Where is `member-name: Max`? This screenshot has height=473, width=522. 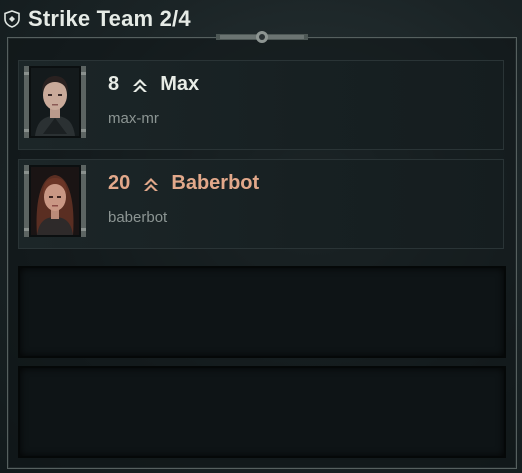 member-name: Max is located at coordinates (180, 84).